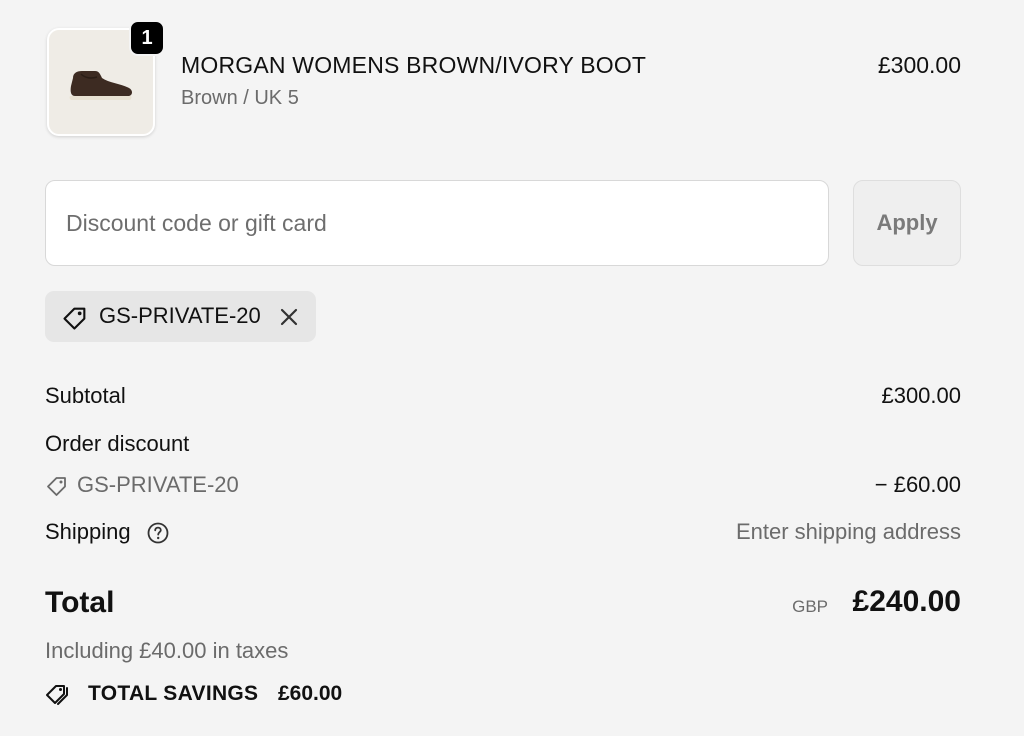 This screenshot has width=1024, height=736. Describe the element at coordinates (907, 223) in the screenshot. I see `apply-button: Apply` at that location.